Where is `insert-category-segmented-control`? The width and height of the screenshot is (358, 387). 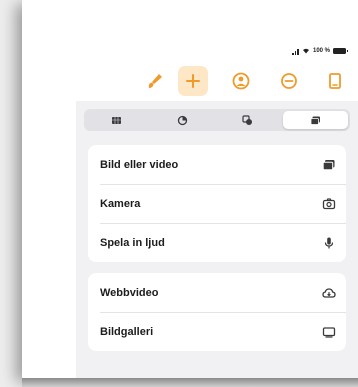
insert-category-segmented-control is located at coordinates (217, 120).